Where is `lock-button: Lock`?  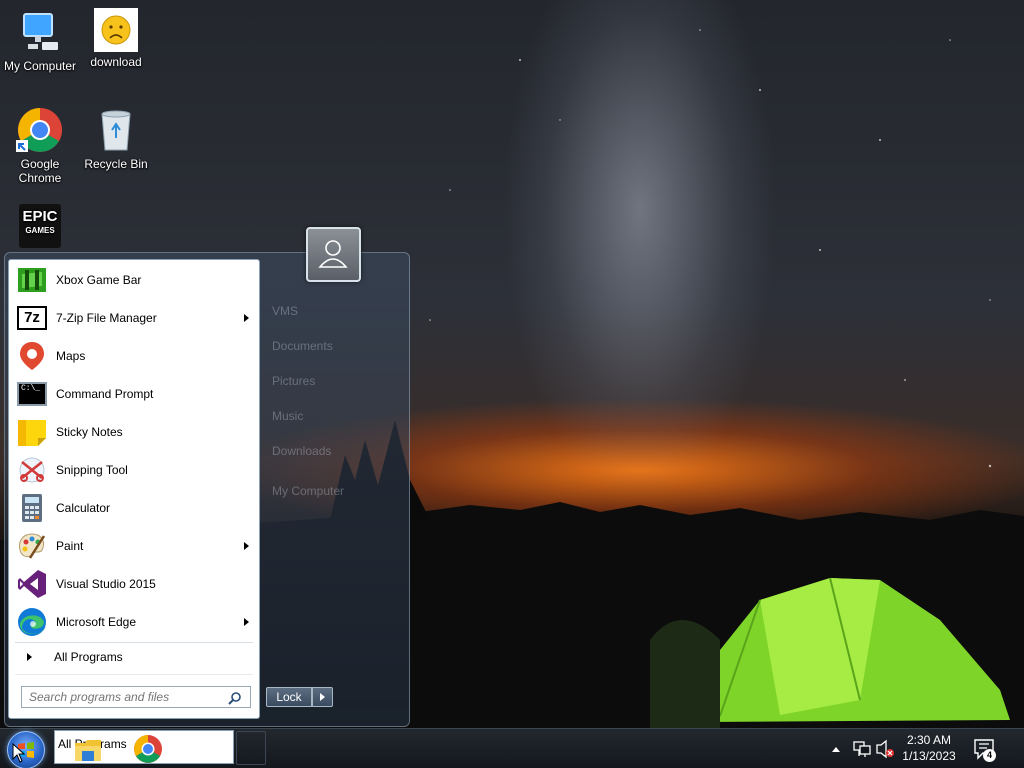
lock-button: Lock is located at coordinates (289, 697).